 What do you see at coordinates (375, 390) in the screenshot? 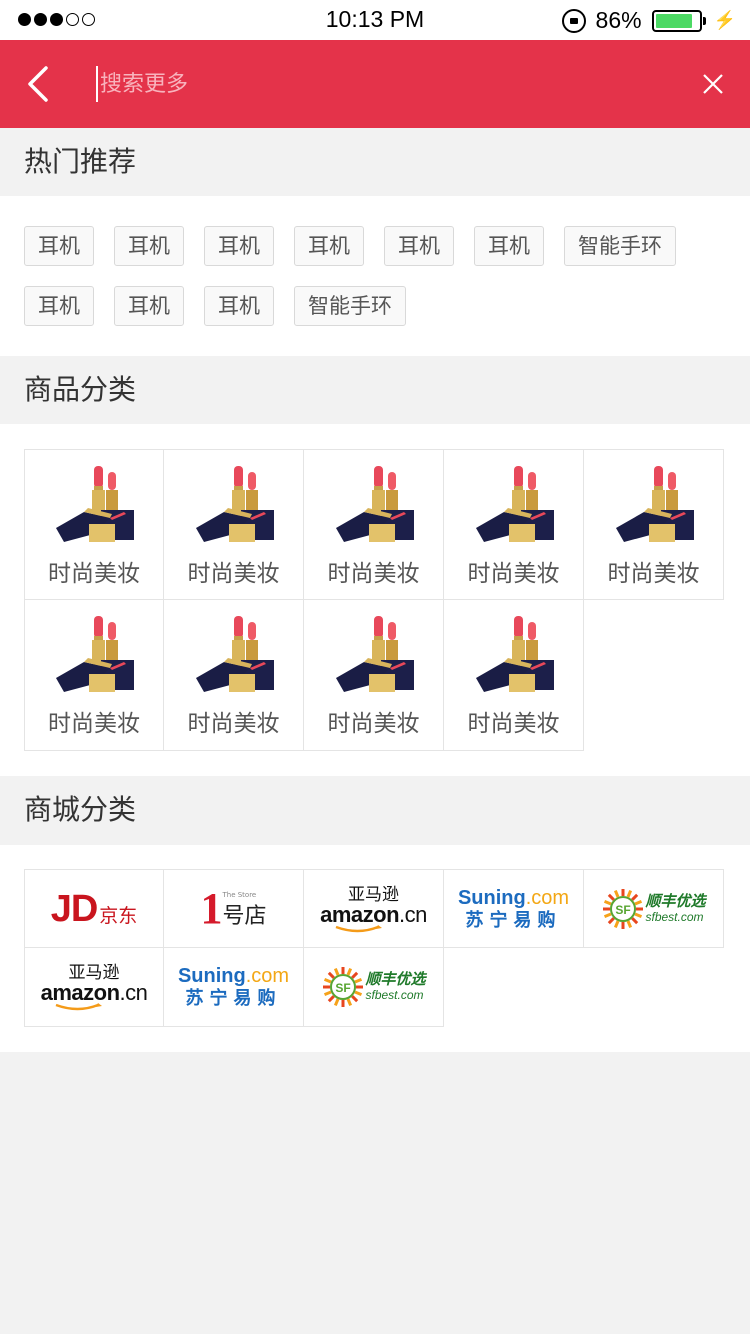
I see `category-section-title: 商品分类` at bounding box center [375, 390].